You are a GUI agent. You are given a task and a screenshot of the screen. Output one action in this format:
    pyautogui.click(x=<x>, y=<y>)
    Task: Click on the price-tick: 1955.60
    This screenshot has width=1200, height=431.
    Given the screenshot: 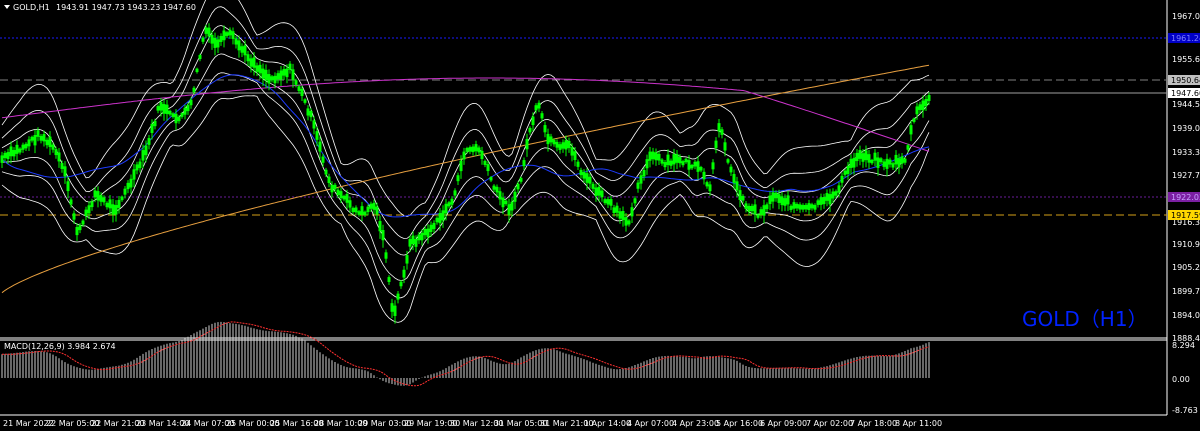 What is the action you would take?
    pyautogui.click(x=1186, y=59)
    